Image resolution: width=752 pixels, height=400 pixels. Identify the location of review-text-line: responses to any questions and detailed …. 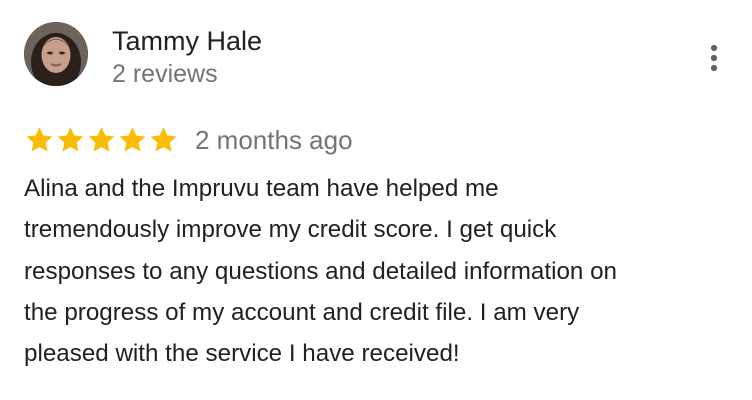
(320, 271).